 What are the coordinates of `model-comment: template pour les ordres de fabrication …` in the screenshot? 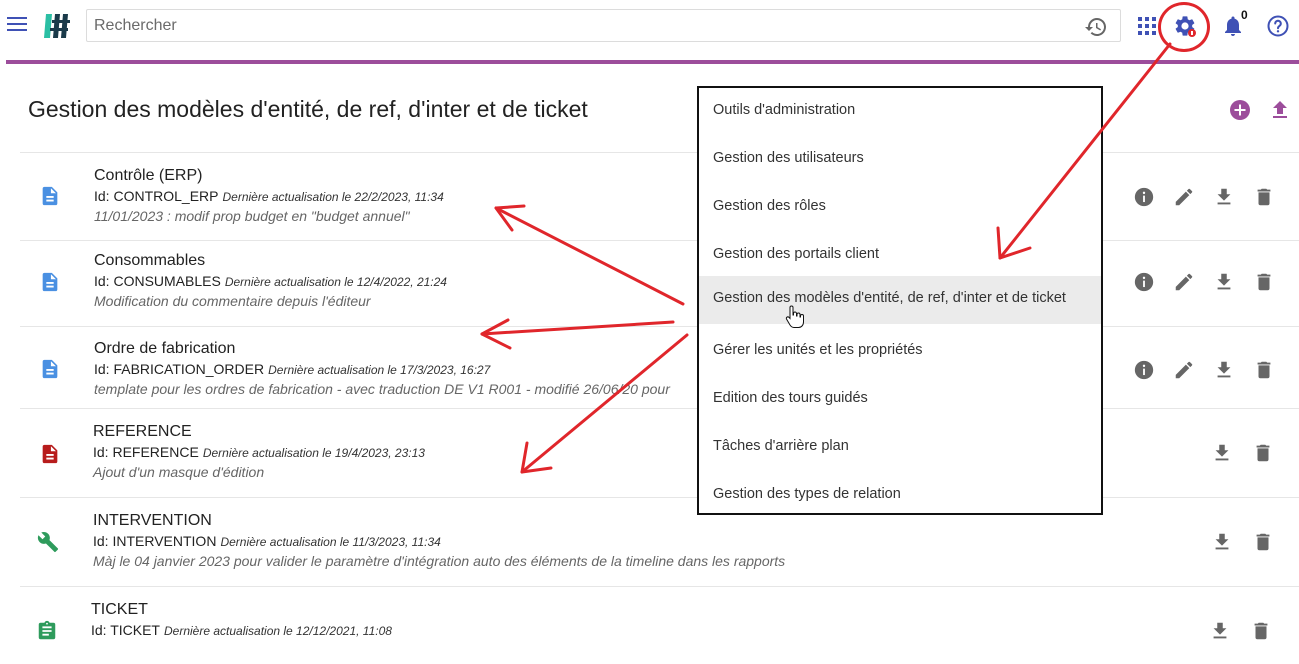 It's located at (382, 389).